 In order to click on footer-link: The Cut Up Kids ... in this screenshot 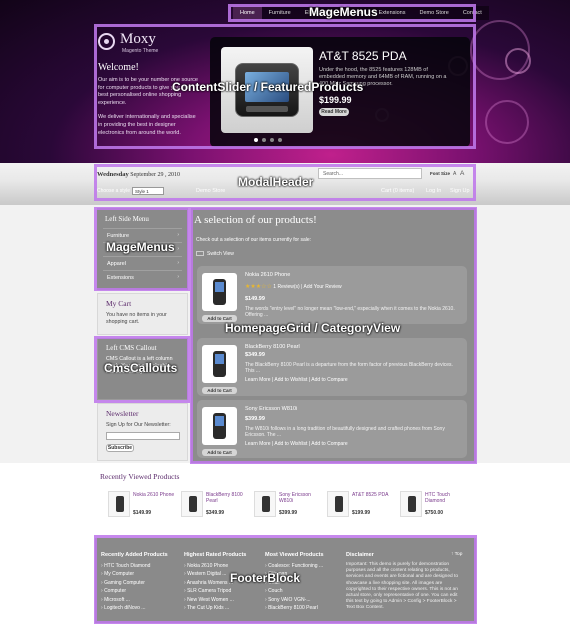, I will do `click(215, 608)`.